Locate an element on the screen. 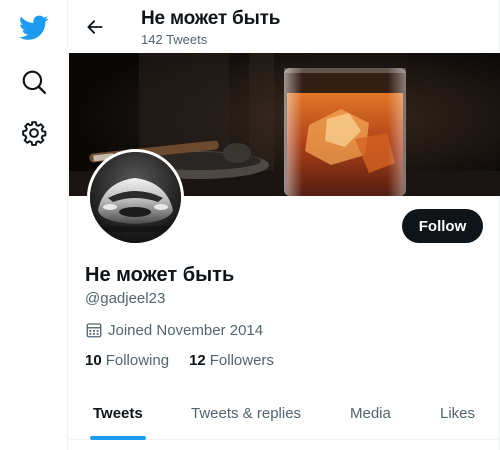 Image resolution: width=500 pixels, height=450 pixels. following-label: Following is located at coordinates (137, 360).